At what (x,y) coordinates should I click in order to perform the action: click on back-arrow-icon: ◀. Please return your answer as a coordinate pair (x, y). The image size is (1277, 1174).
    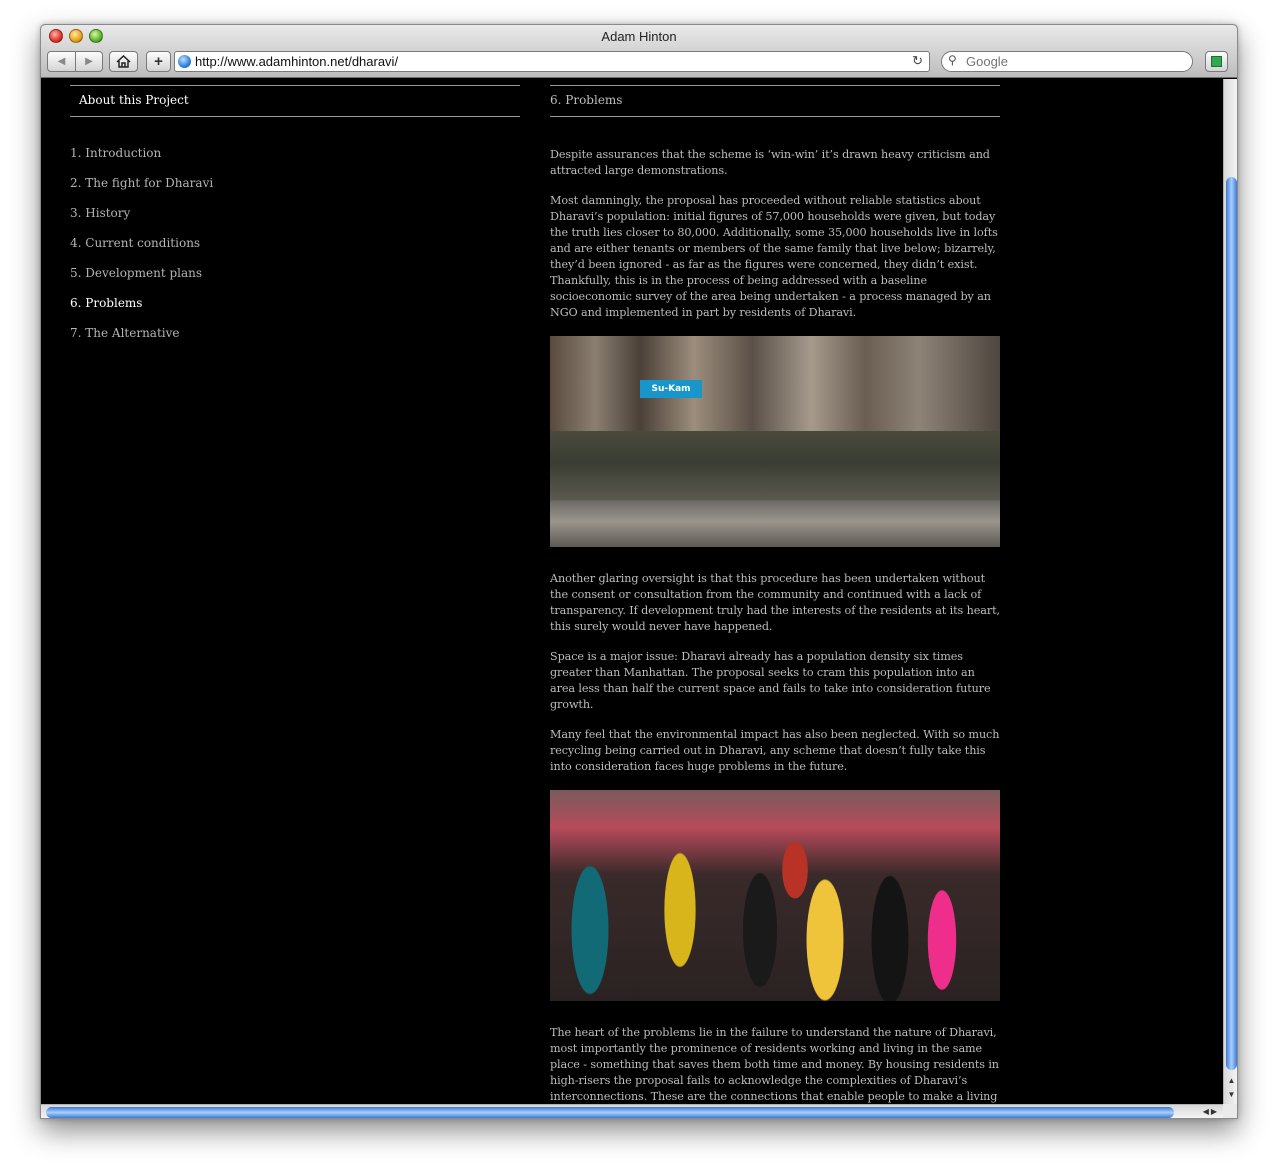
    Looking at the image, I should click on (61, 61).